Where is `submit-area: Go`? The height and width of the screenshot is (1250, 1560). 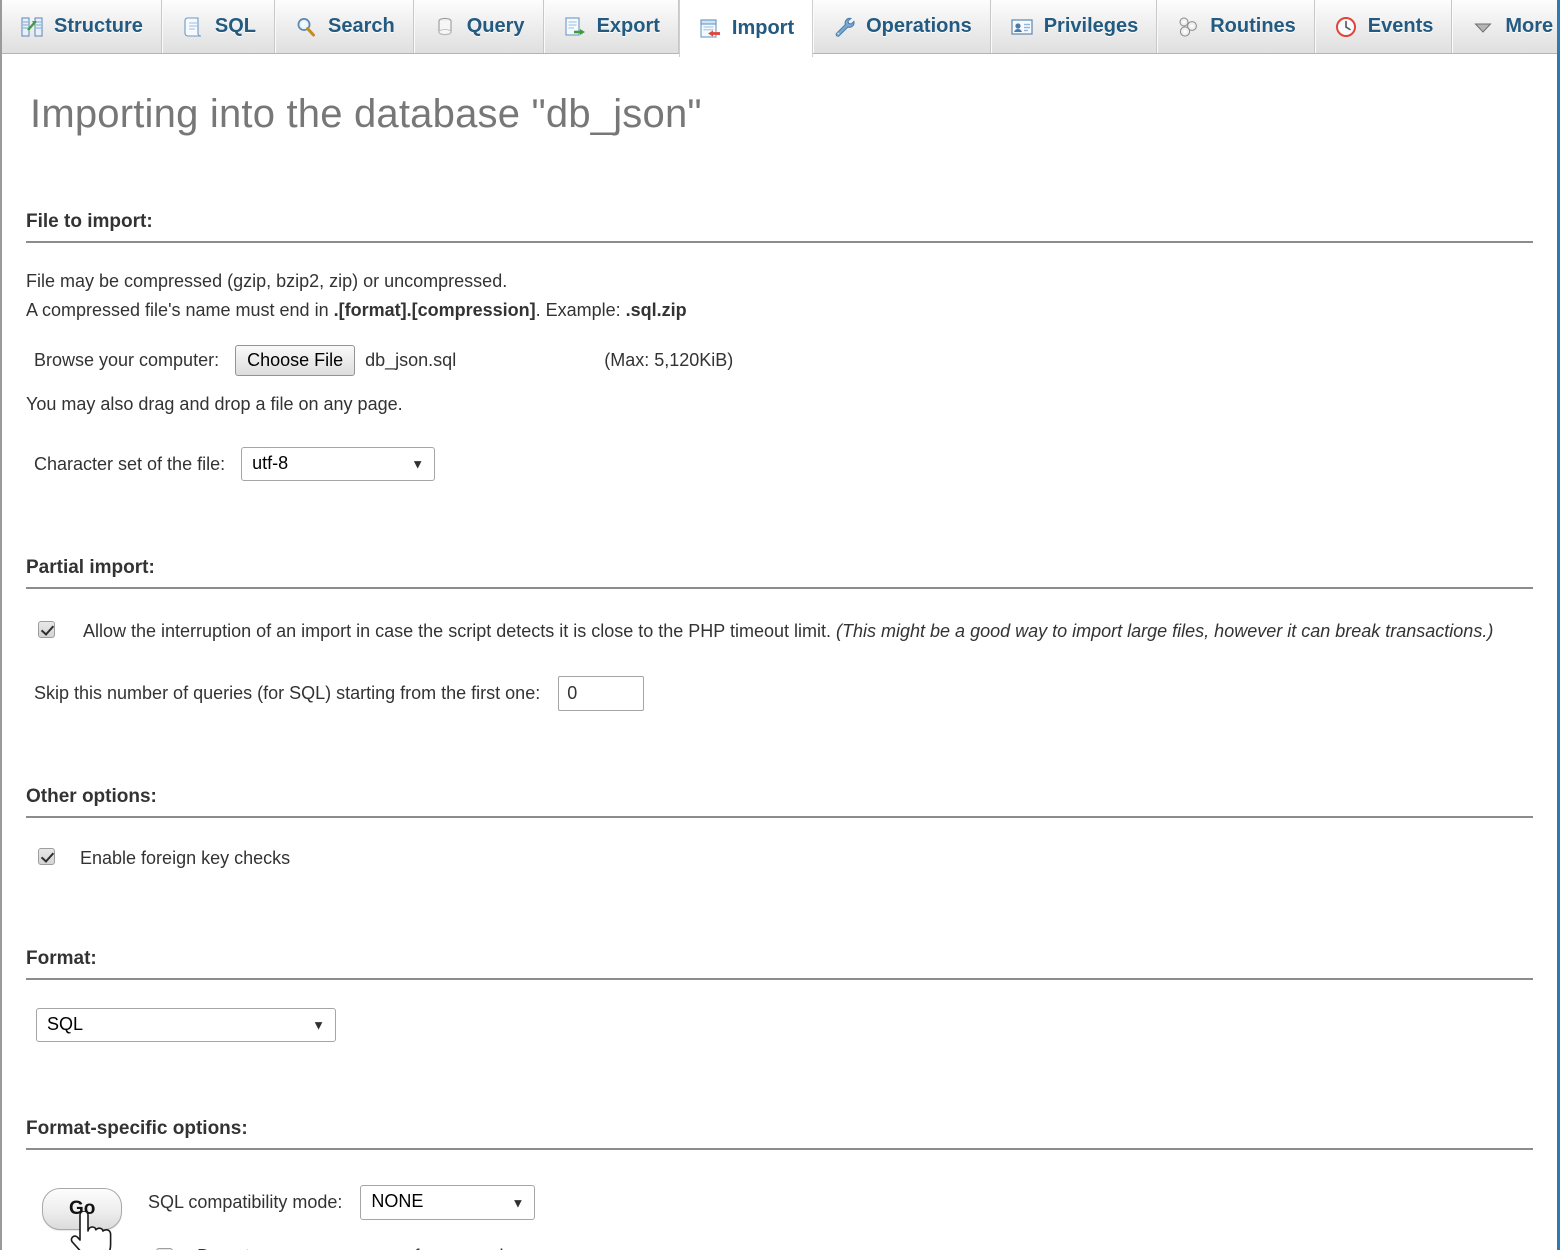
submit-area: Go is located at coordinates (82, 1209).